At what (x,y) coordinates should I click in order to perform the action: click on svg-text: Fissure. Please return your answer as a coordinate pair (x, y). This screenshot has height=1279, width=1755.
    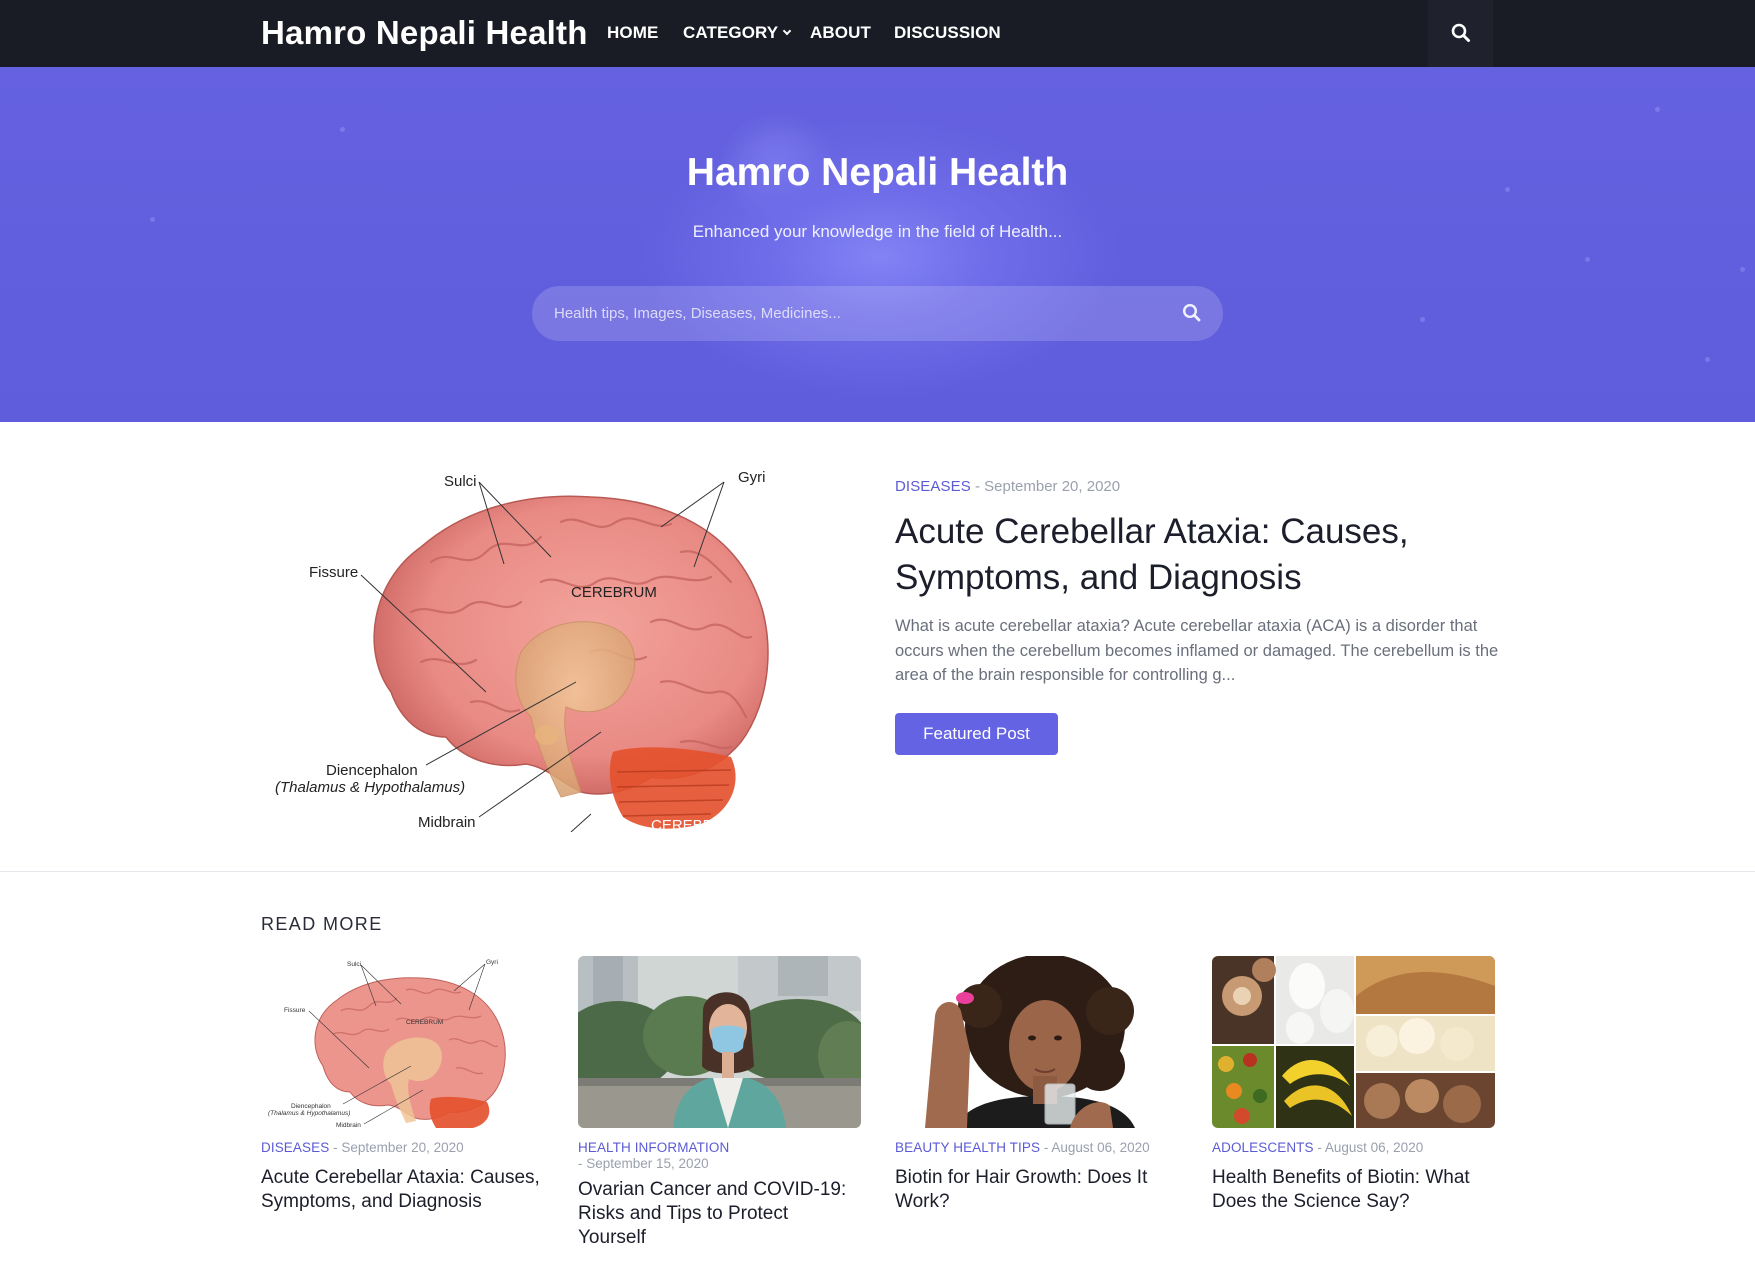
    Looking at the image, I should click on (295, 1010).